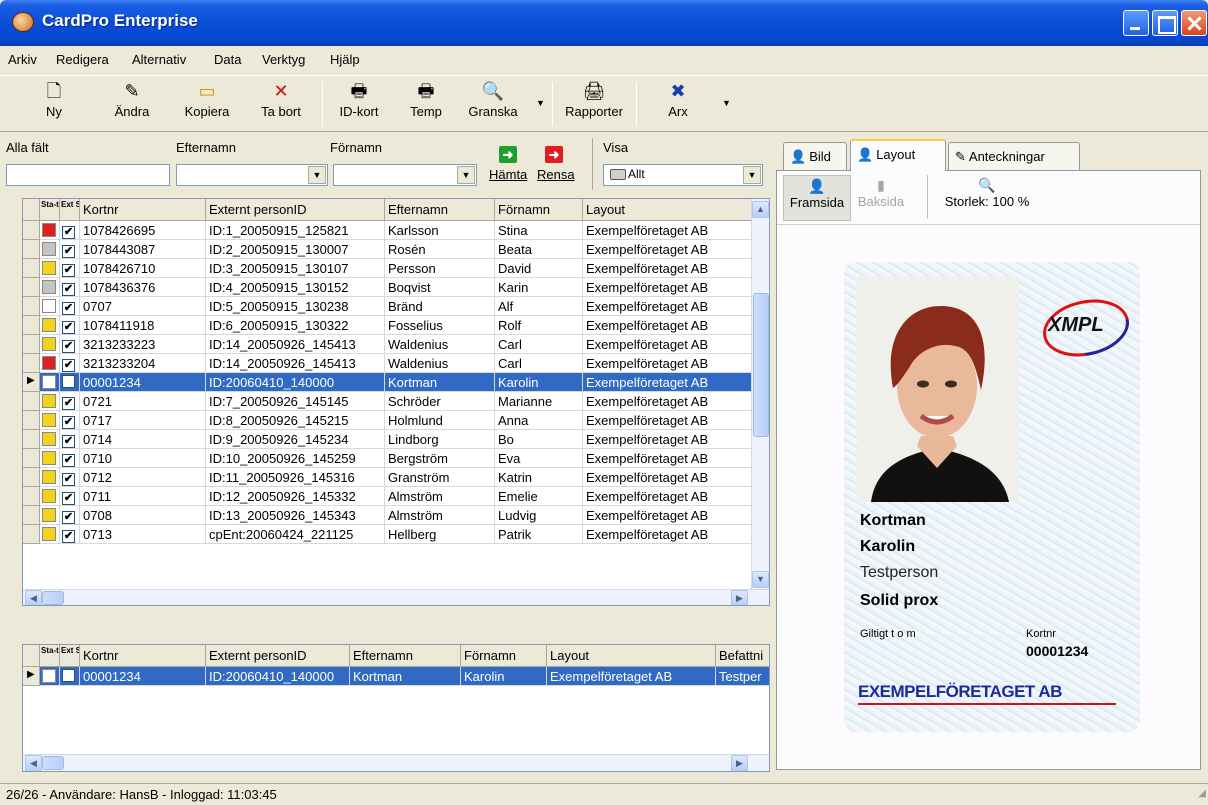 The height and width of the screenshot is (805, 1208). I want to click on preview-dropdown-arrow-icon: ▼, so click(540, 103).